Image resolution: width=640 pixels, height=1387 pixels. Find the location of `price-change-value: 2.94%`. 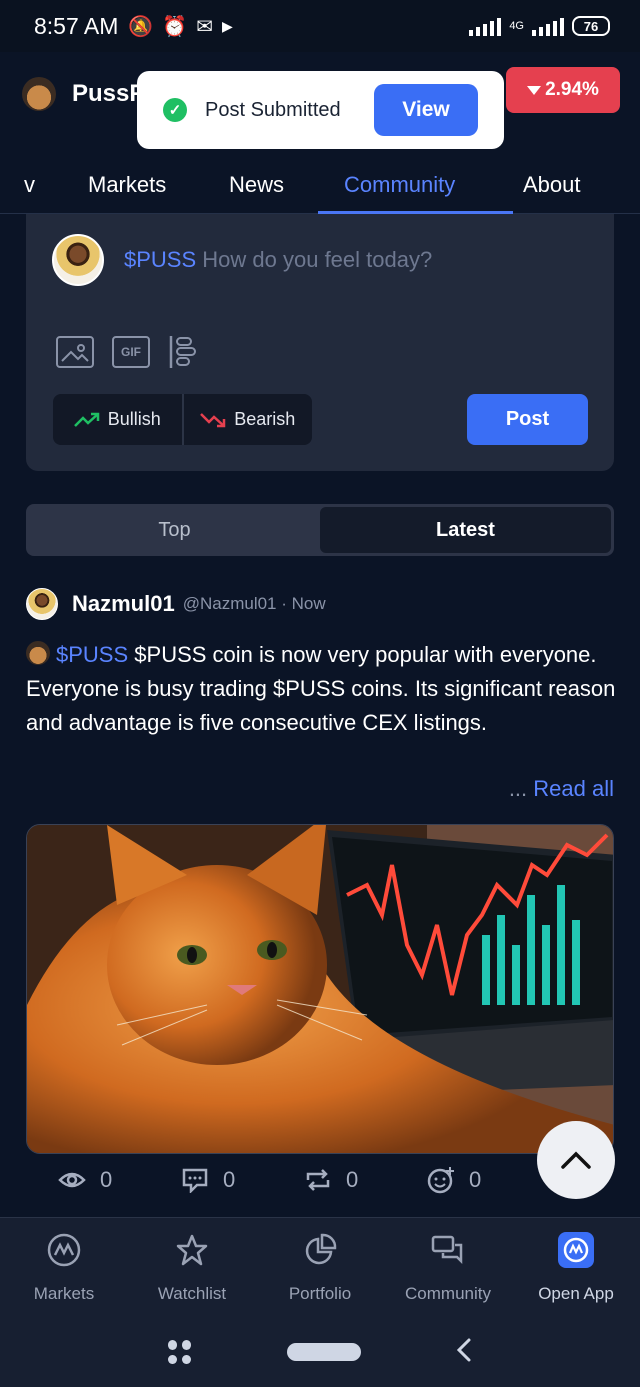

price-change-value: 2.94% is located at coordinates (572, 89).